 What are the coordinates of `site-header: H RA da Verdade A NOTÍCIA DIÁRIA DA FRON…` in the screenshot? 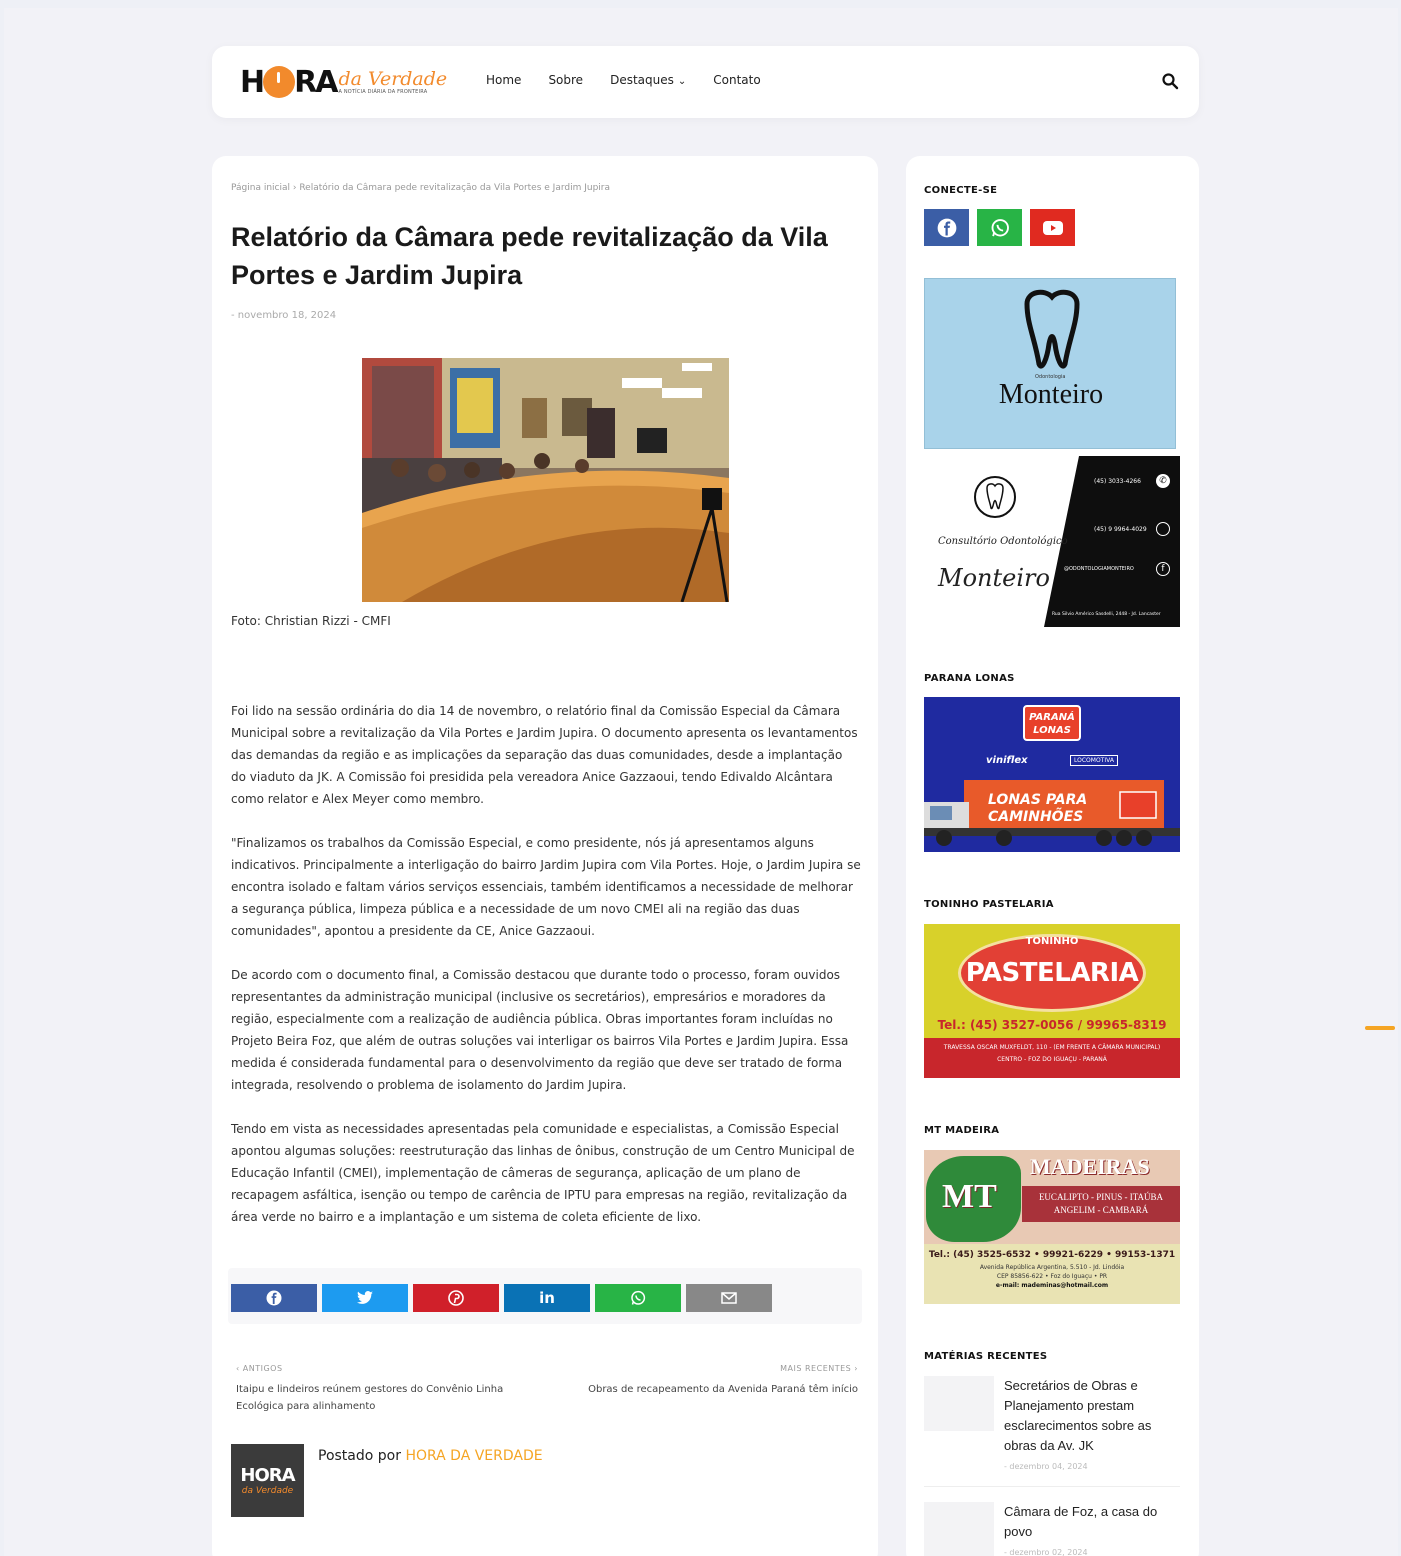 It's located at (705, 82).